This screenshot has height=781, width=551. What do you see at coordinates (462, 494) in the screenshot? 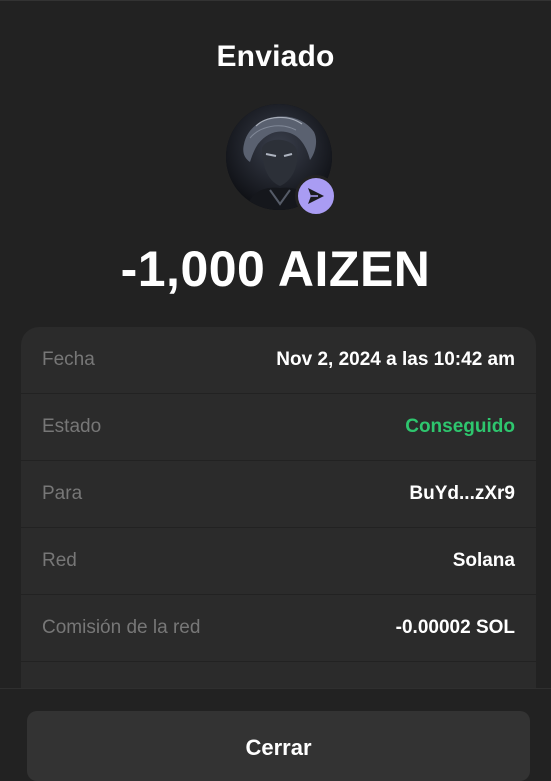
I see `recipient-address: BuYd...zXr9` at bounding box center [462, 494].